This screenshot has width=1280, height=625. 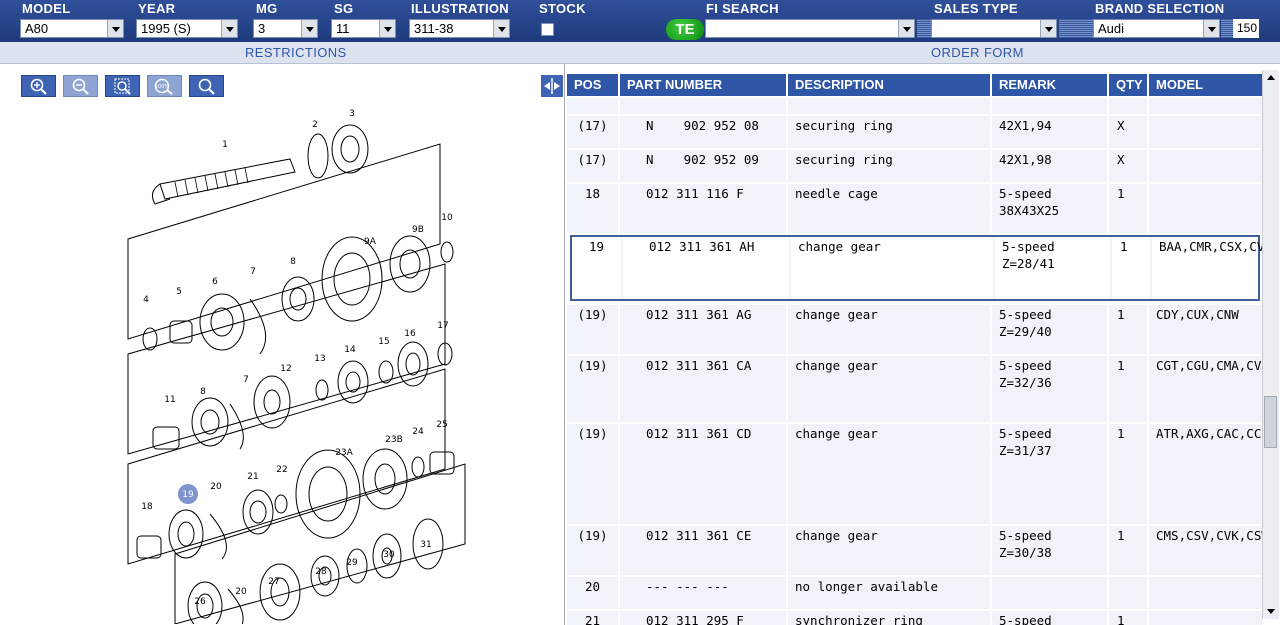 What do you see at coordinates (344, 8) in the screenshot?
I see `sg-label: SG` at bounding box center [344, 8].